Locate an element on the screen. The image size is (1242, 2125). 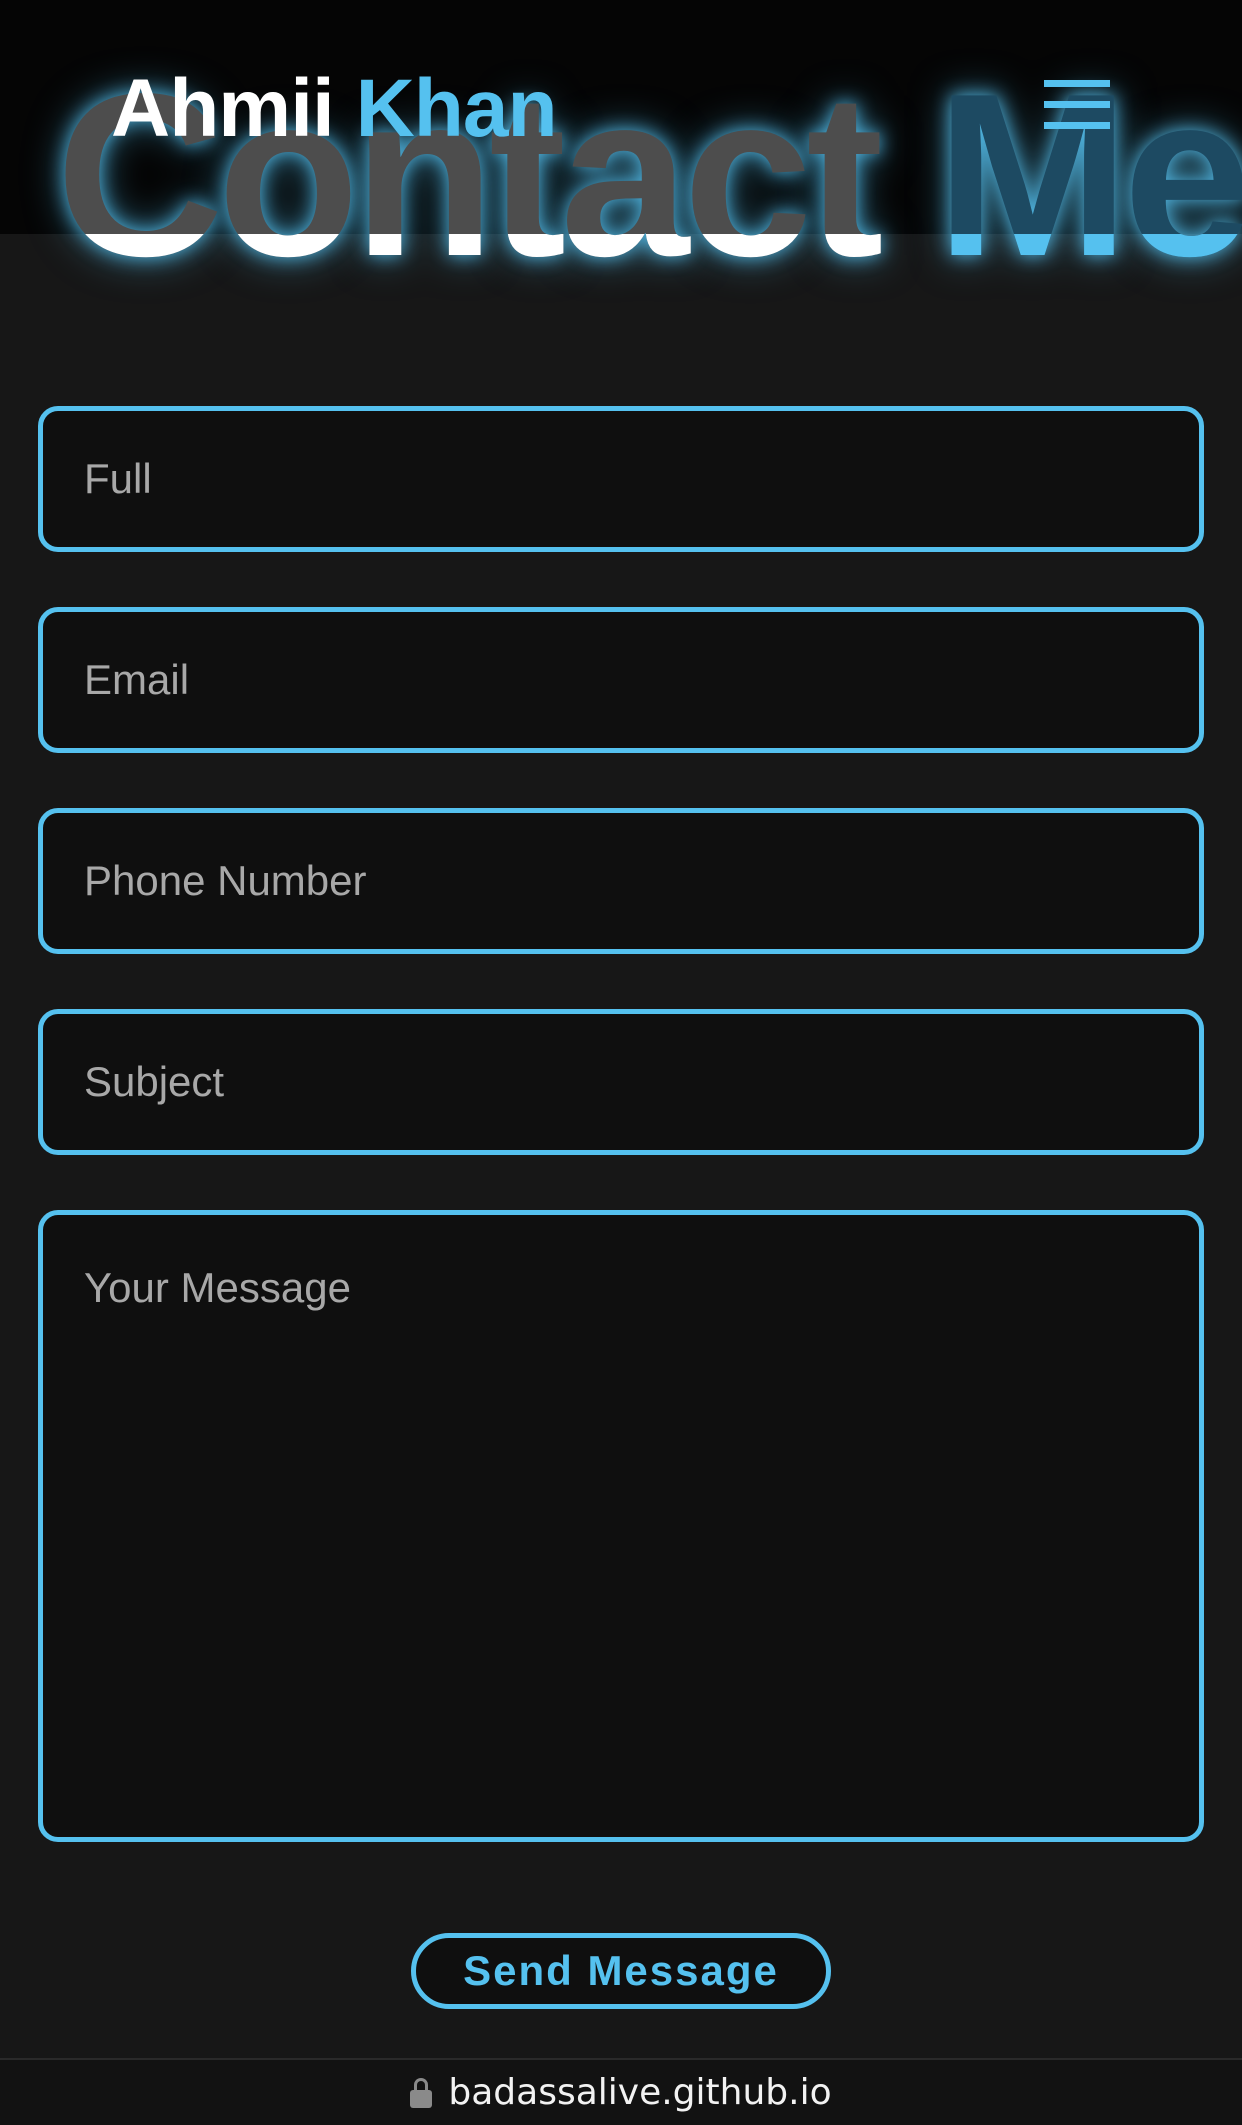
lock-icon is located at coordinates (421, 2092).